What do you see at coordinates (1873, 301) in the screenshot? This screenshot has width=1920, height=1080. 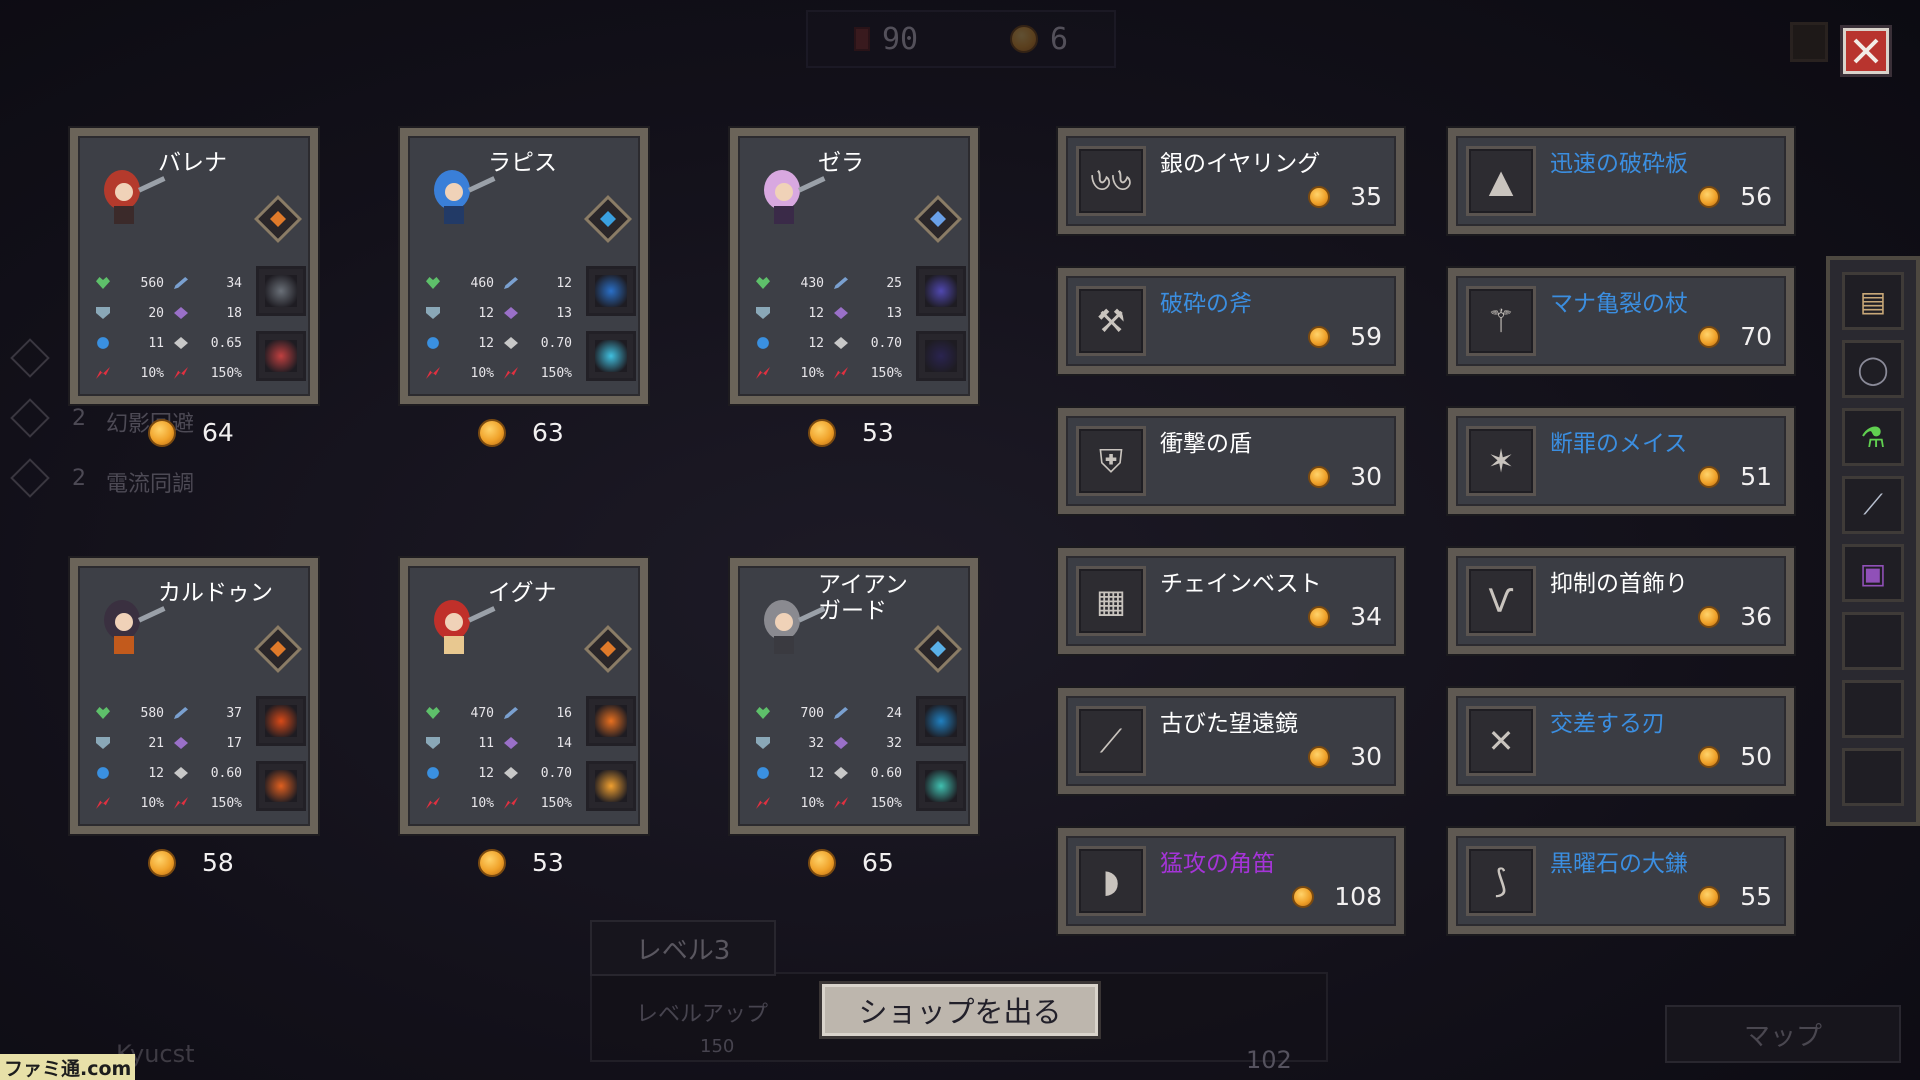 I see `inventory-slot: ▤` at bounding box center [1873, 301].